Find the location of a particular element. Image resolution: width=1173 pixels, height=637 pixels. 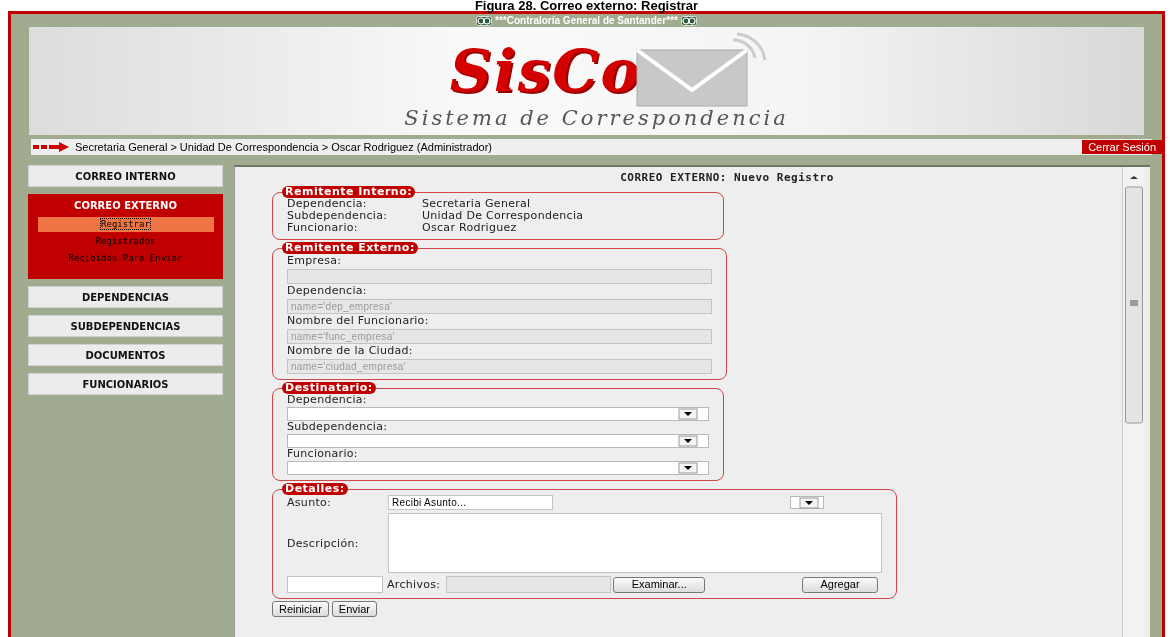

form-button: Reiniciar is located at coordinates (300, 609).